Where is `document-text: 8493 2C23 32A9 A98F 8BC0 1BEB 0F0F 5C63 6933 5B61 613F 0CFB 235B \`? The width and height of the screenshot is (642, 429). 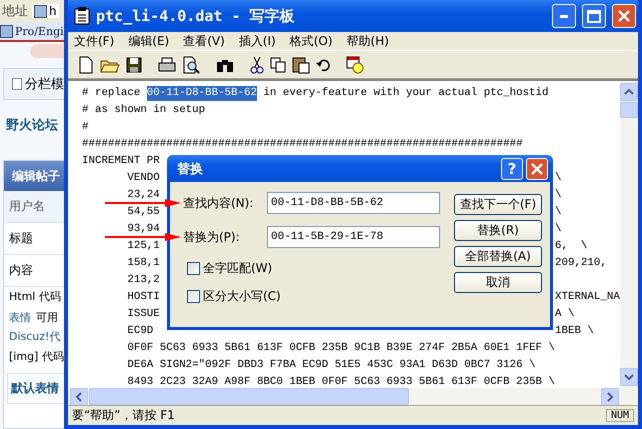
document-text: 8493 2C23 32A9 A98F 8BC0 1BEB 0F0F 5C63 6933 5B61 613F 0CFB 235B \ is located at coordinates (340, 382).